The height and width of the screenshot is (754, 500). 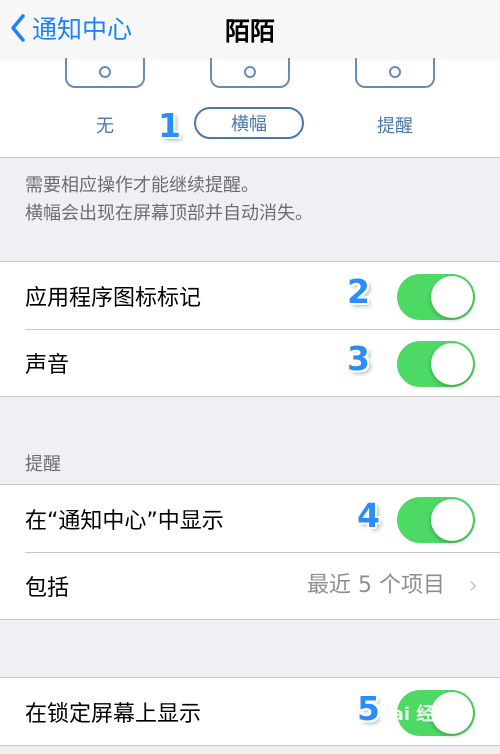 What do you see at coordinates (169, 213) in the screenshot?
I see `style-description-line: 横幅会出现在屏幕顶部并自动消失。` at bounding box center [169, 213].